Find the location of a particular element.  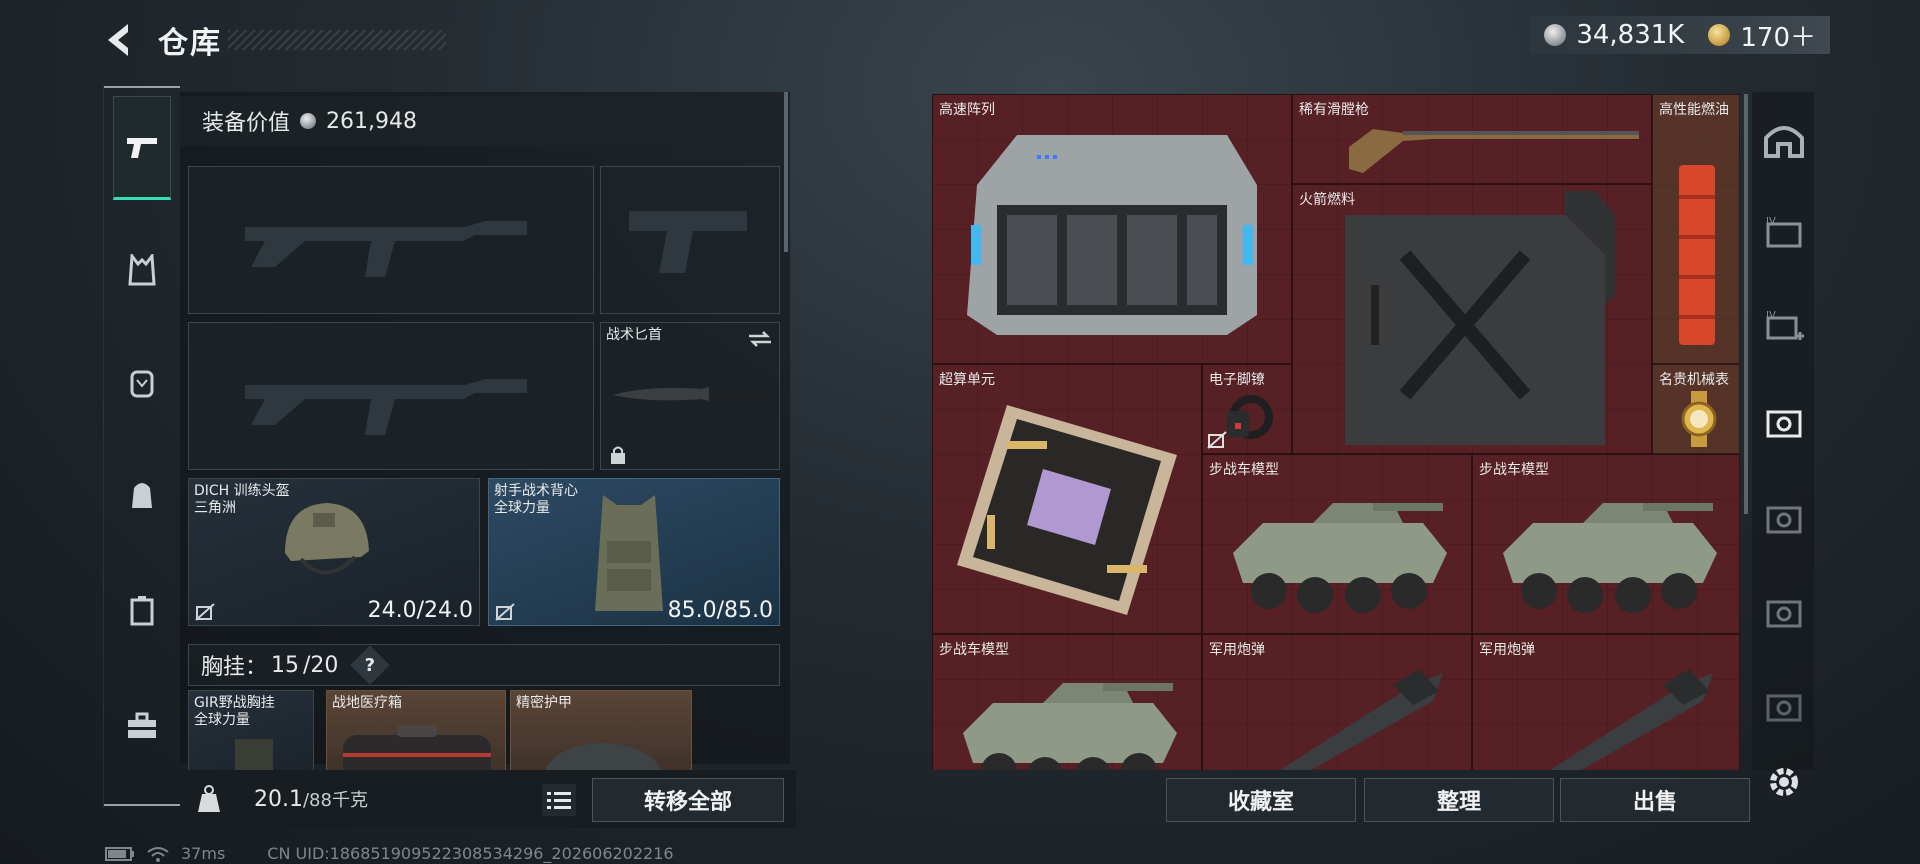

stash-item-rocket-fuel: 火箭燃料 is located at coordinates (1472, 319).